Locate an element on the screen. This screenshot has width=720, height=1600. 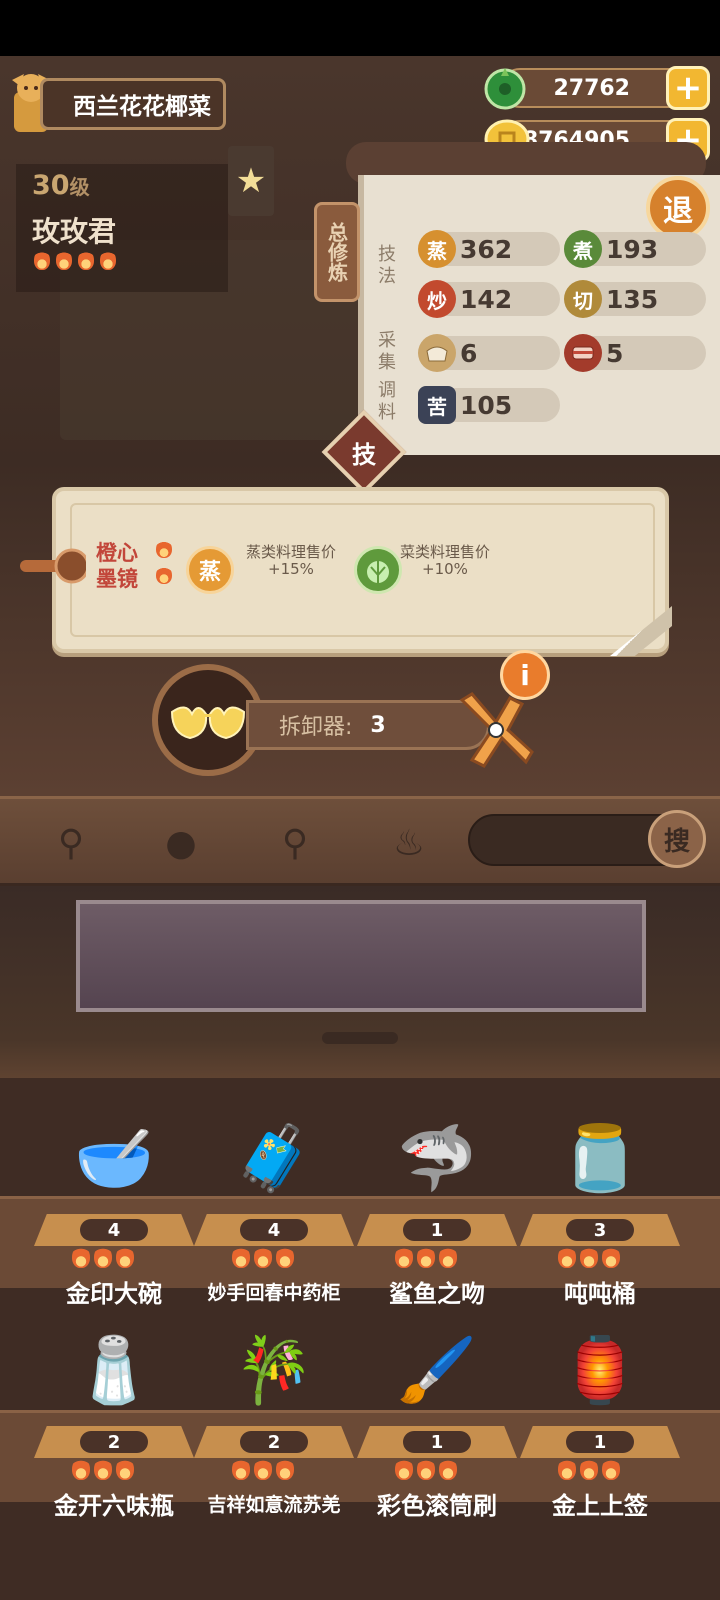
player-level: 30级 is located at coordinates (61, 185).